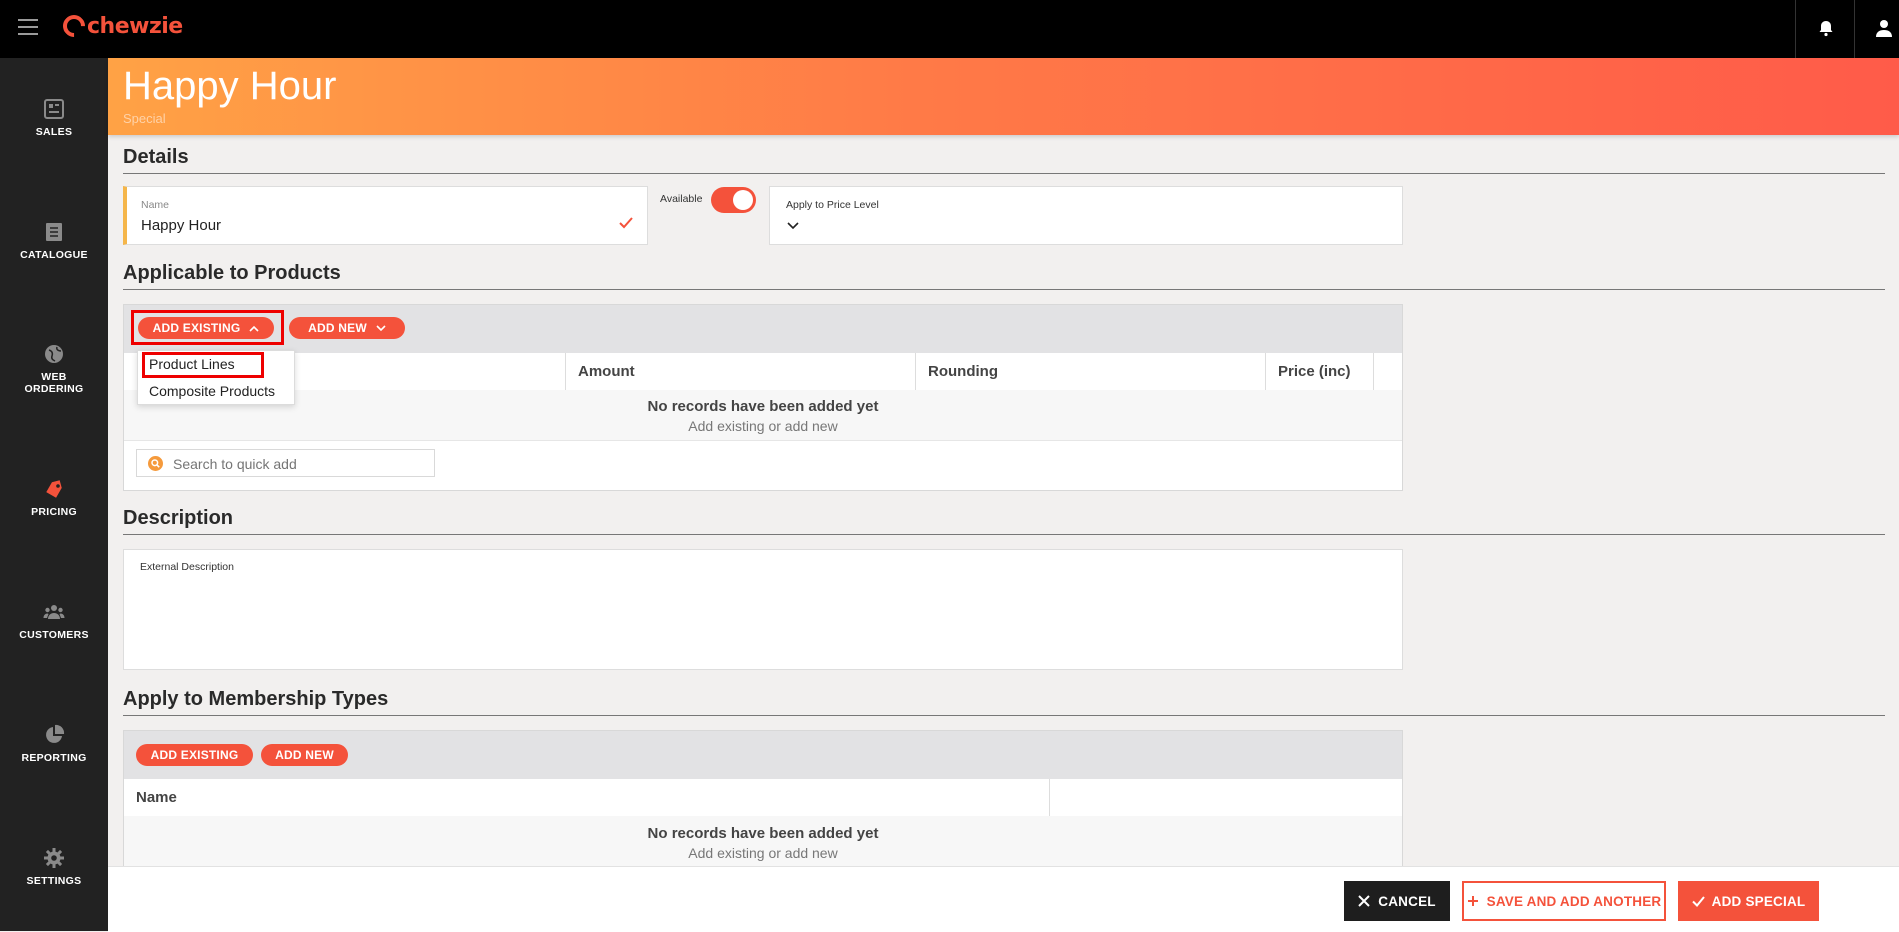  I want to click on toggle-knob, so click(743, 200).